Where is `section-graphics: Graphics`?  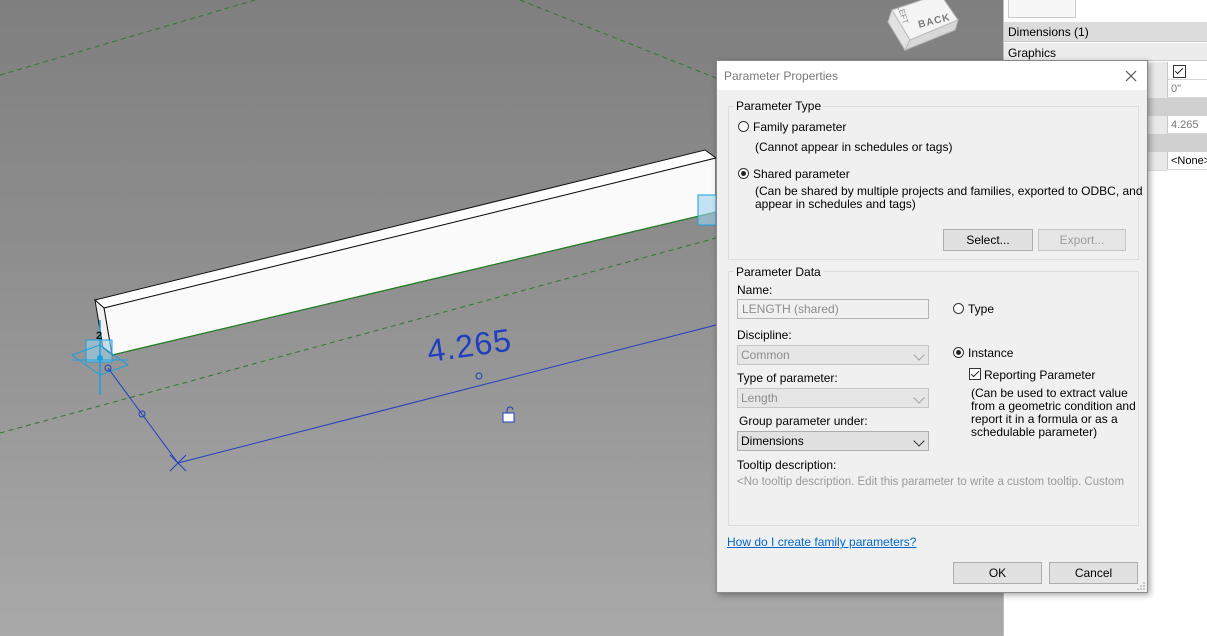
section-graphics: Graphics is located at coordinates (1105, 52).